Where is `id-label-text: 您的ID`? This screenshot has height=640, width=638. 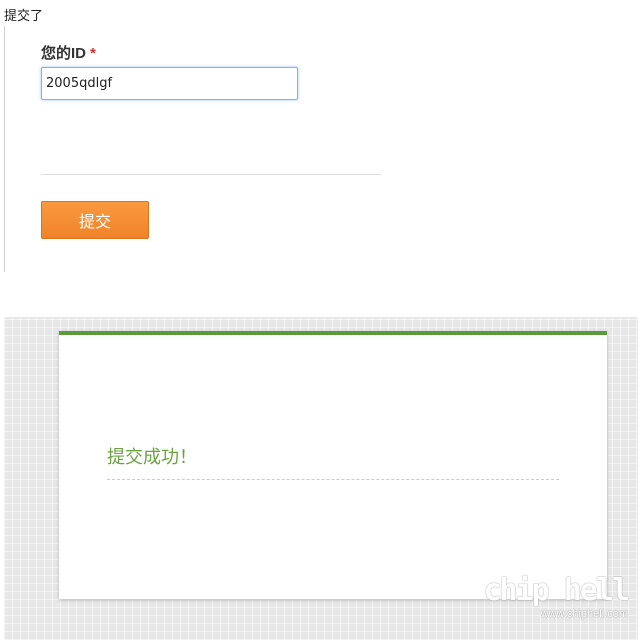
id-label-text: 您的ID is located at coordinates (64, 53).